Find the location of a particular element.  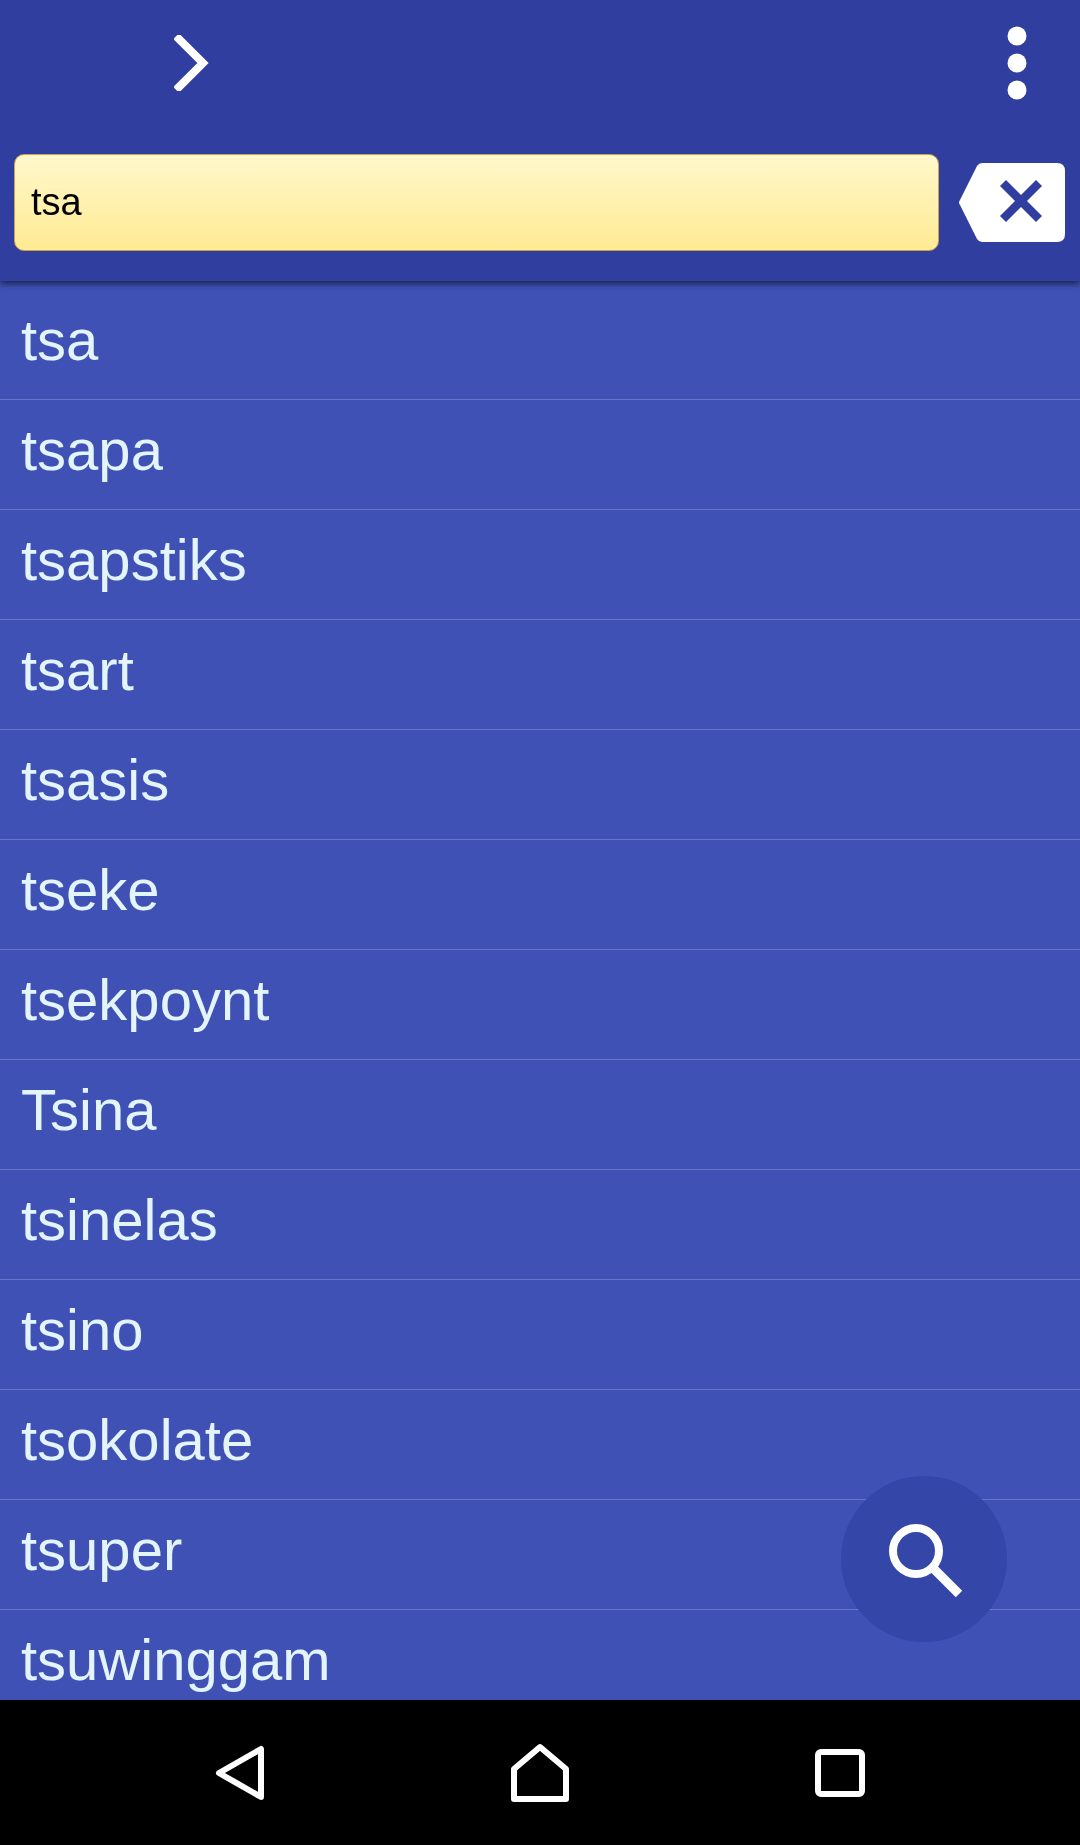

clear-button is located at coordinates (1011, 202).